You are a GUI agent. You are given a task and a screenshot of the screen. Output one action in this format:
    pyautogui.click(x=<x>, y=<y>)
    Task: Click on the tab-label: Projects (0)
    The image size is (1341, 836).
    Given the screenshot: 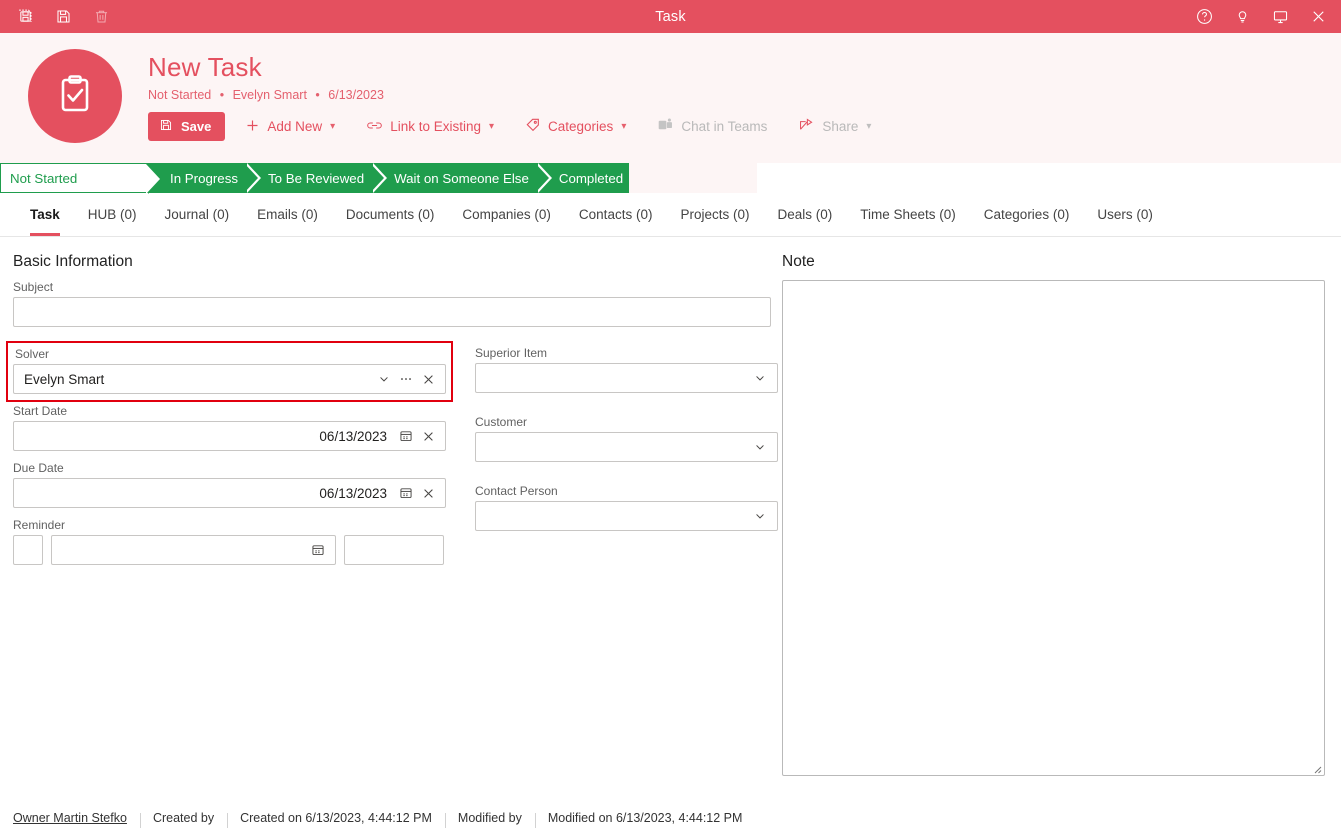 What is the action you would take?
    pyautogui.click(x=715, y=214)
    